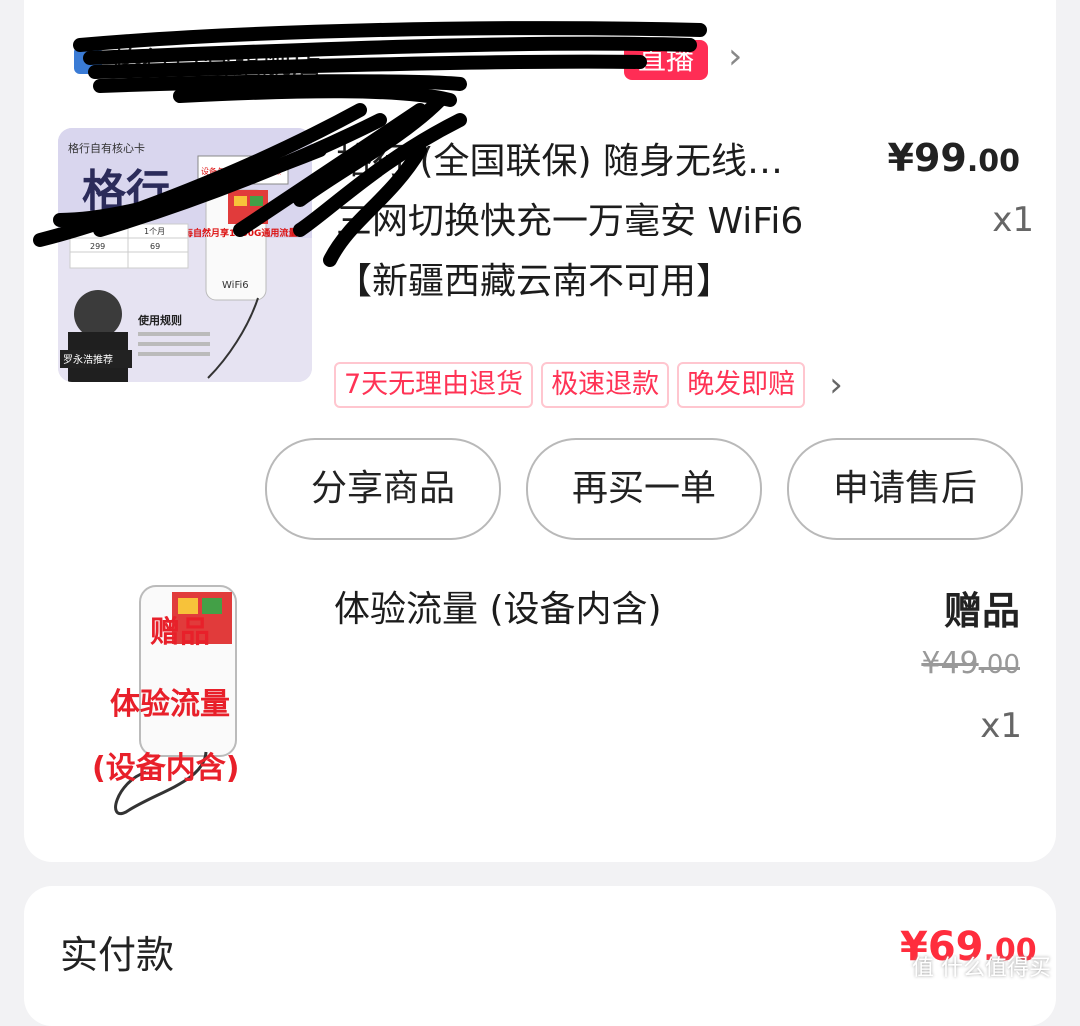 Image resolution: width=1080 pixels, height=1026 pixels. What do you see at coordinates (434, 385) in the screenshot?
I see `tag-return: 7天无理由退货` at bounding box center [434, 385].